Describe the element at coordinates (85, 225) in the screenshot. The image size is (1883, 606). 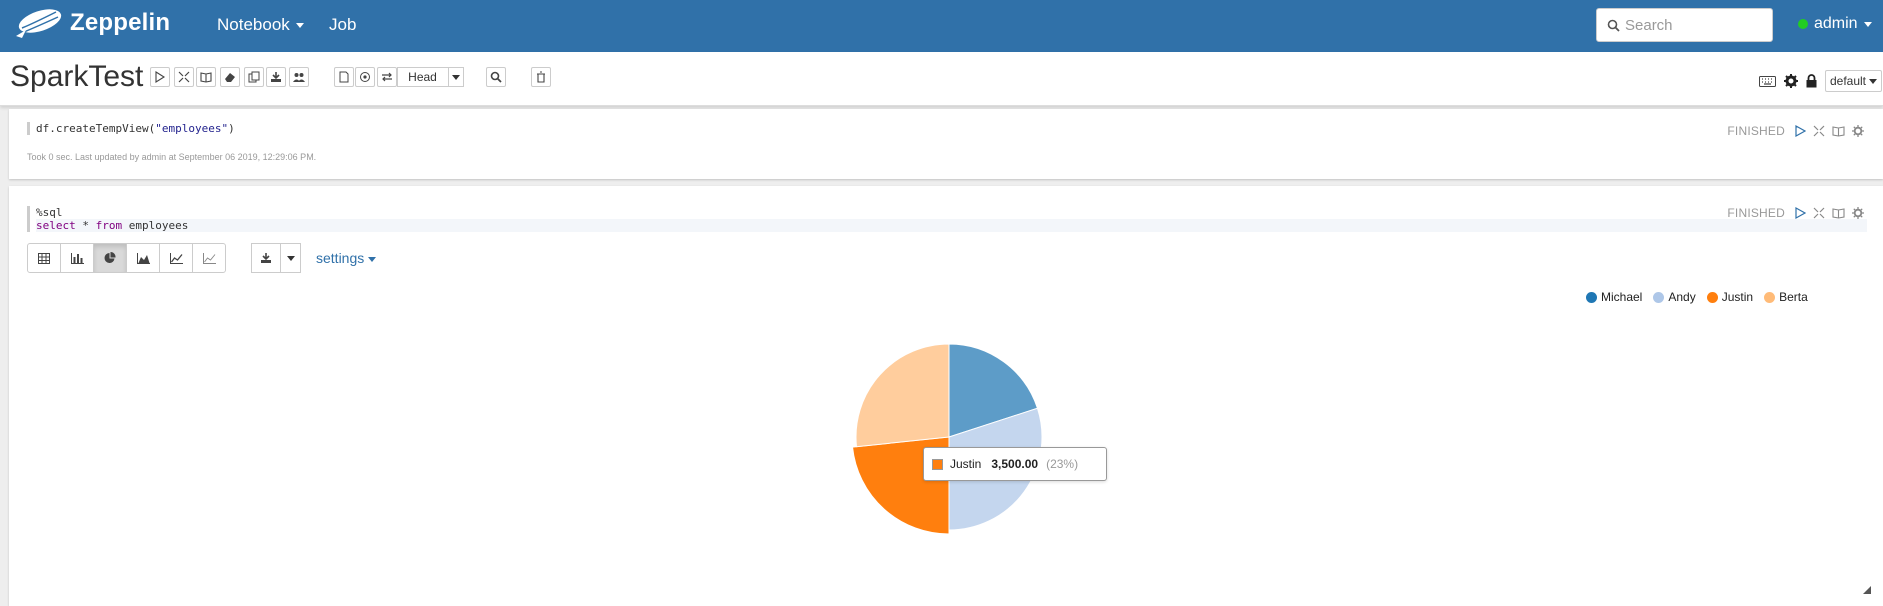
I see `code-token: *` at that location.